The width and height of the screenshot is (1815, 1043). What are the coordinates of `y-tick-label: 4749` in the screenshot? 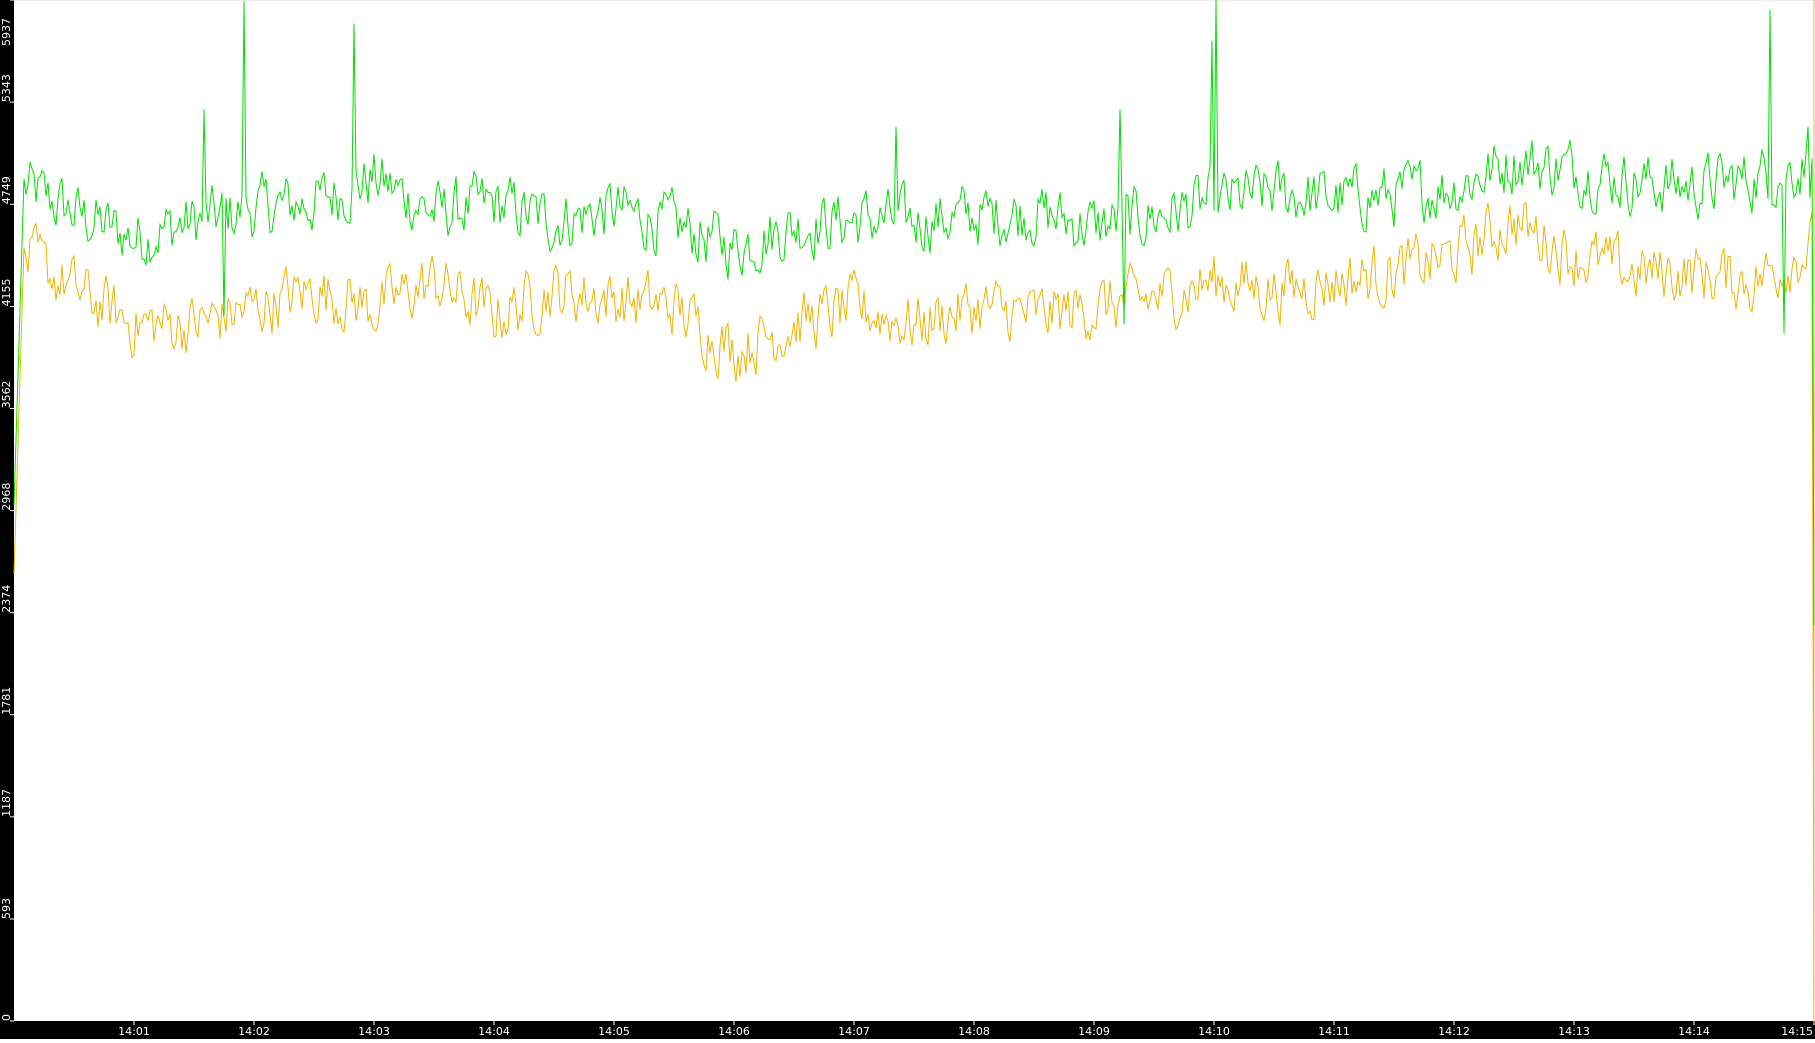 It's located at (6, 190).